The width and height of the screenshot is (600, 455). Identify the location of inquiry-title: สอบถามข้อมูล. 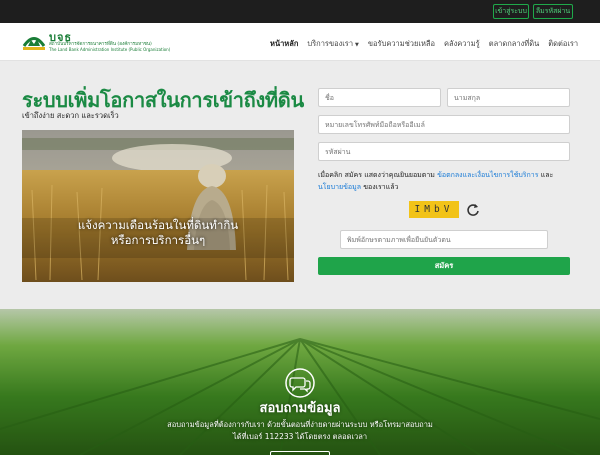
(300, 408).